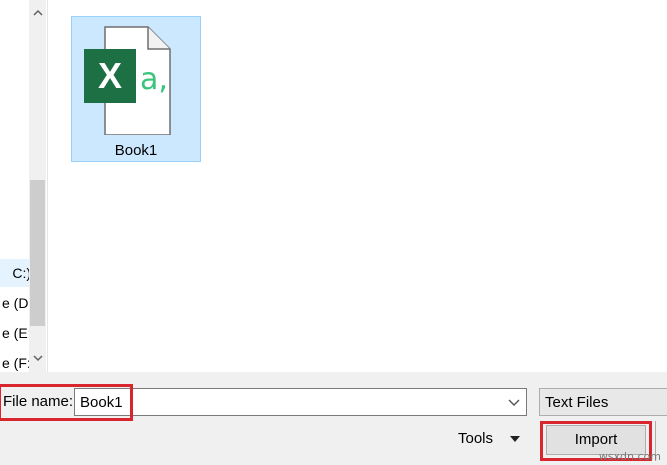  What do you see at coordinates (20, 273) in the screenshot?
I see `drive-label: C:)` at bounding box center [20, 273].